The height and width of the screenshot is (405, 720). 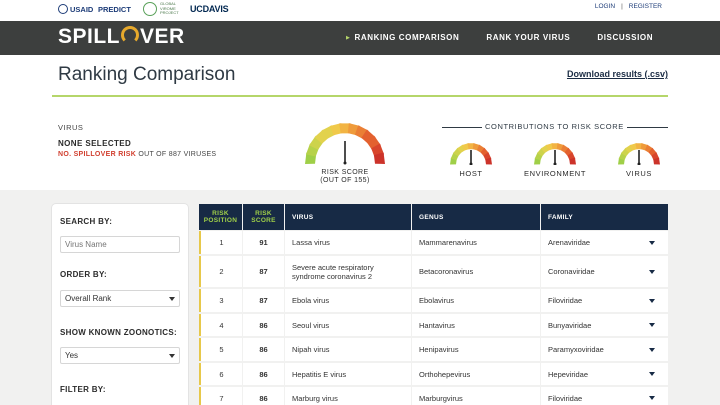 What do you see at coordinates (604, 374) in the screenshot?
I see `family-cell: Hepeviridae` at bounding box center [604, 374].